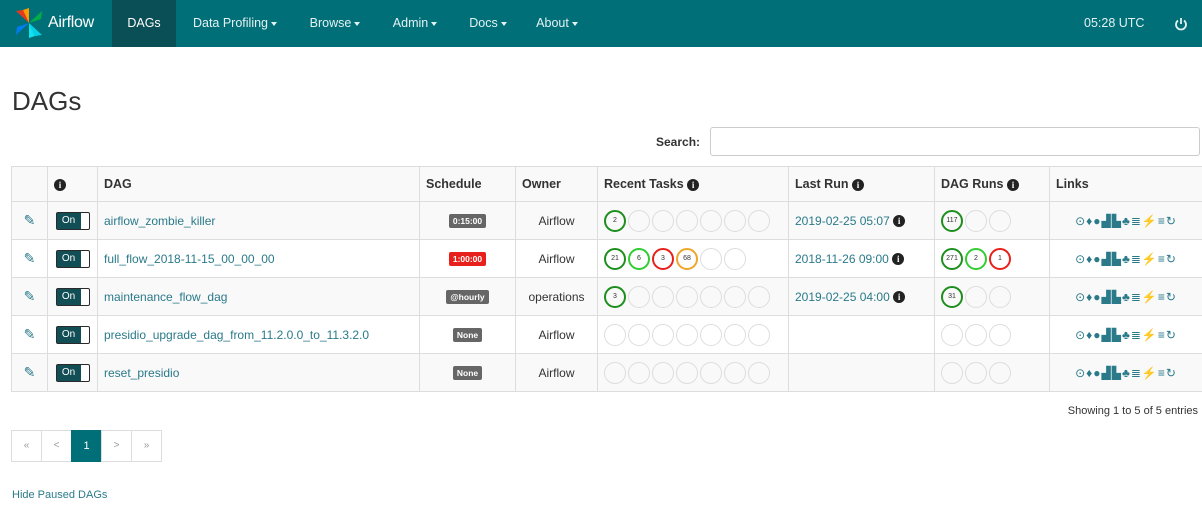 The height and width of the screenshot is (514, 1202). I want to click on links-cell: ⊙♦●▟▙♣≣⚡≡↻, so click(1125, 372).